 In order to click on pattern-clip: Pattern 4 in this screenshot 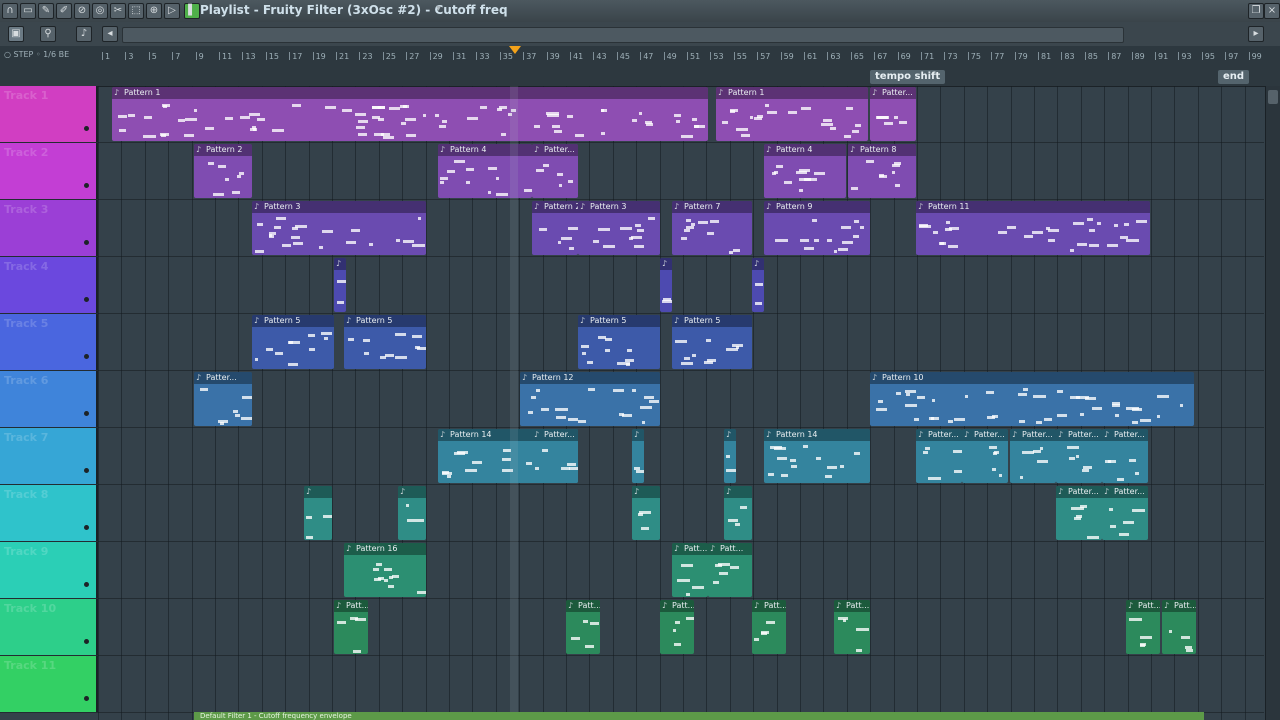, I will do `click(805, 171)`.